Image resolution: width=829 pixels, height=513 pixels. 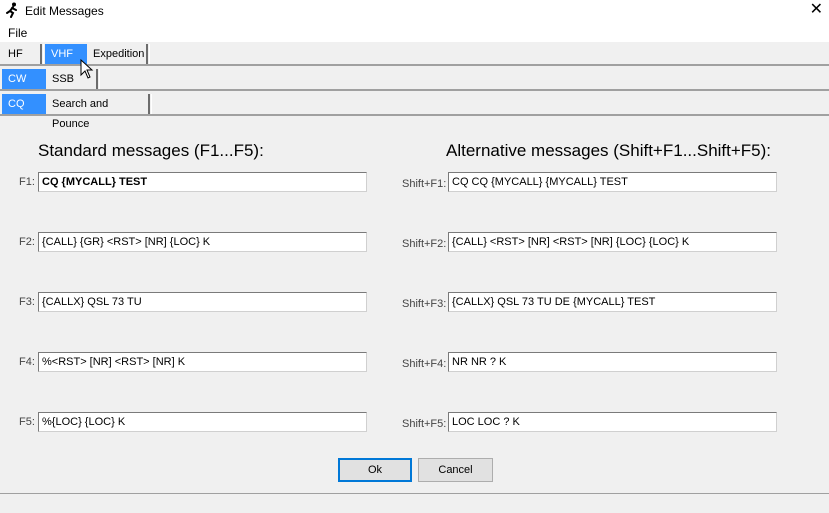 I want to click on shift-f1-label: Shift+F1:, so click(x=424, y=184).